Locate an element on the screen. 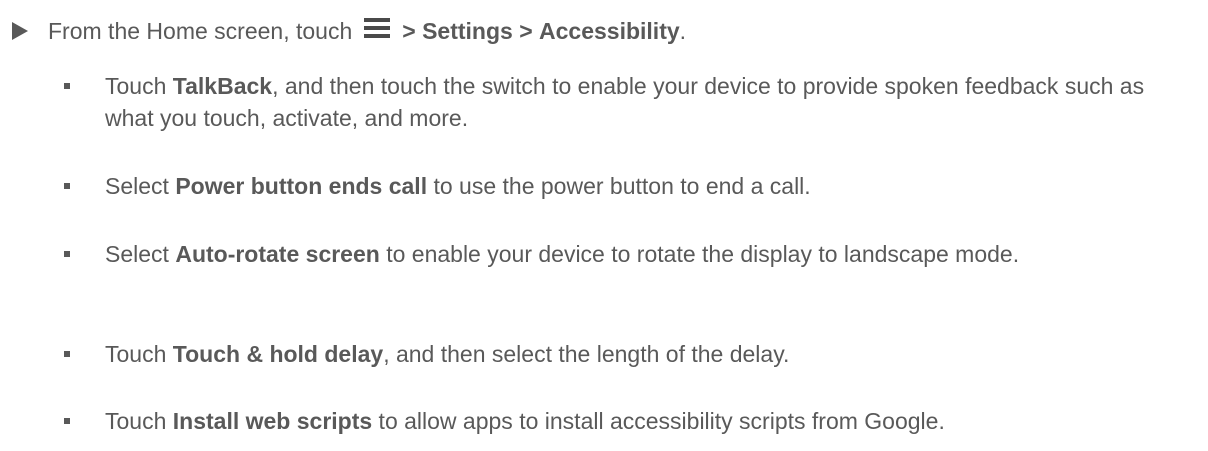 This screenshot has width=1208, height=451. step-arrow-icon is located at coordinates (20, 31).